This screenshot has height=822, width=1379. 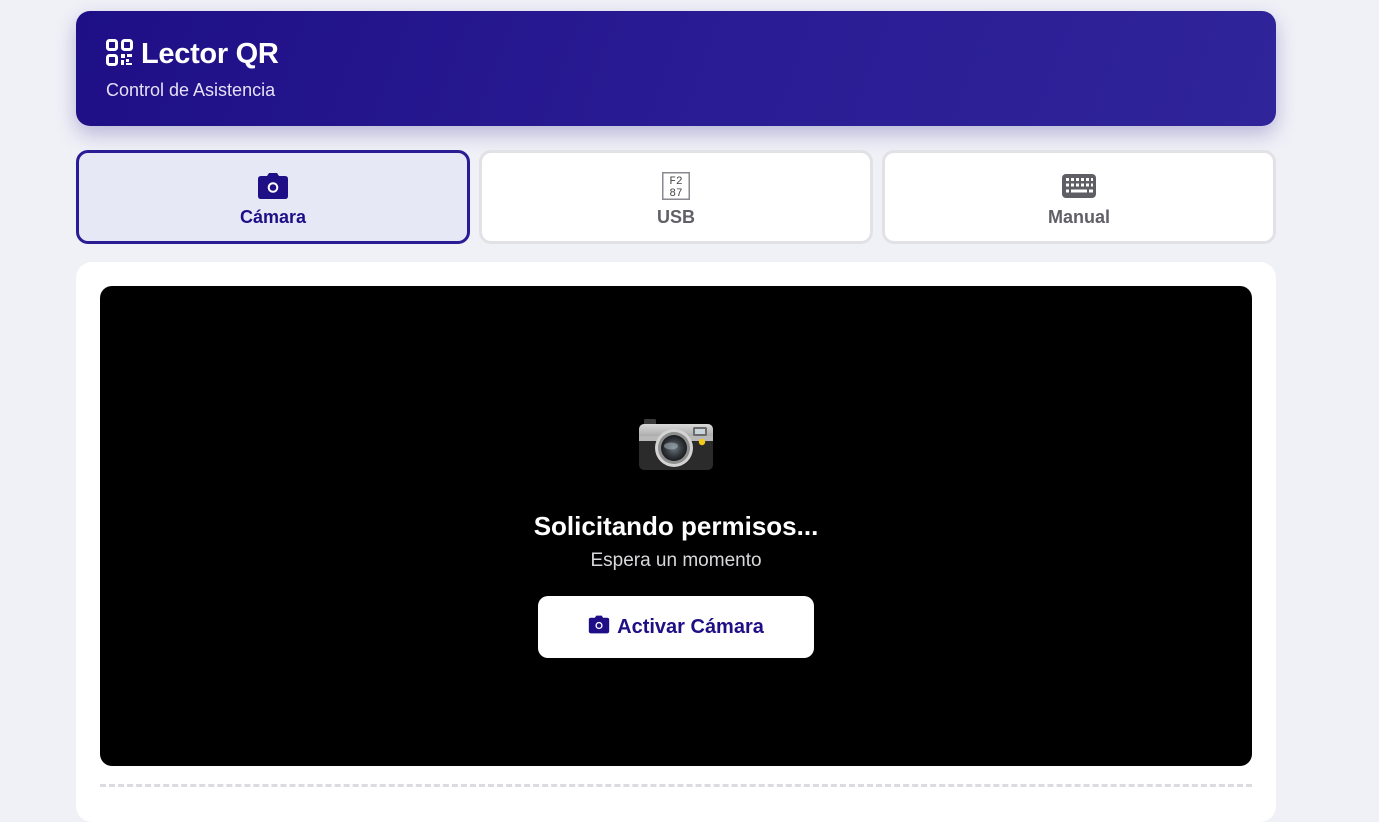 I want to click on app-header: Lector QR Control de Asistencia, so click(x=676, y=68).